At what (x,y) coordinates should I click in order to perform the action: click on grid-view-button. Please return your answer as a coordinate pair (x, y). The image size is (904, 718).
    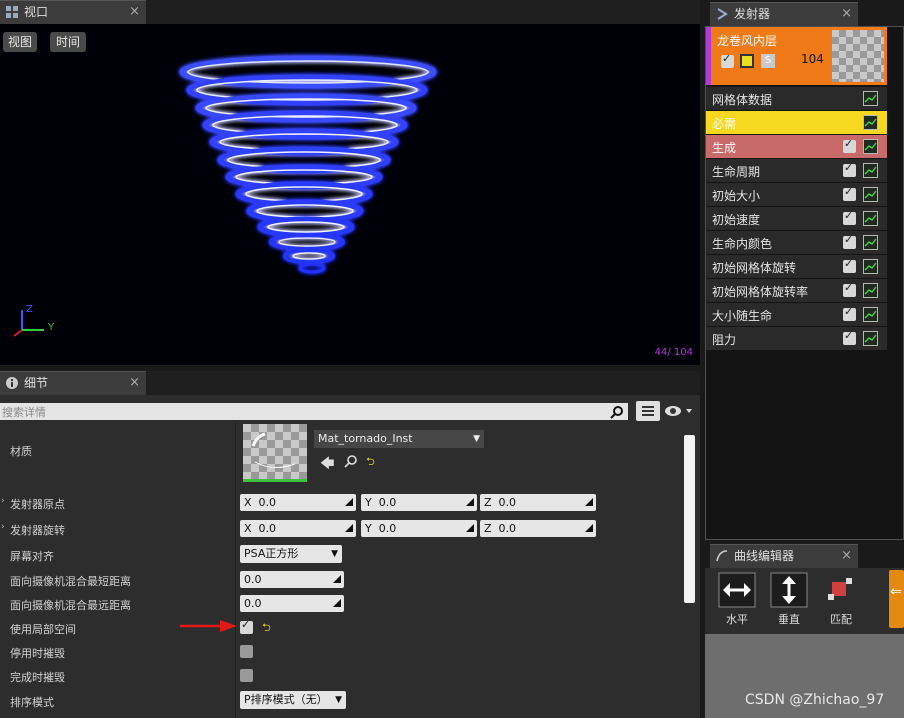
    Looking at the image, I should click on (648, 411).